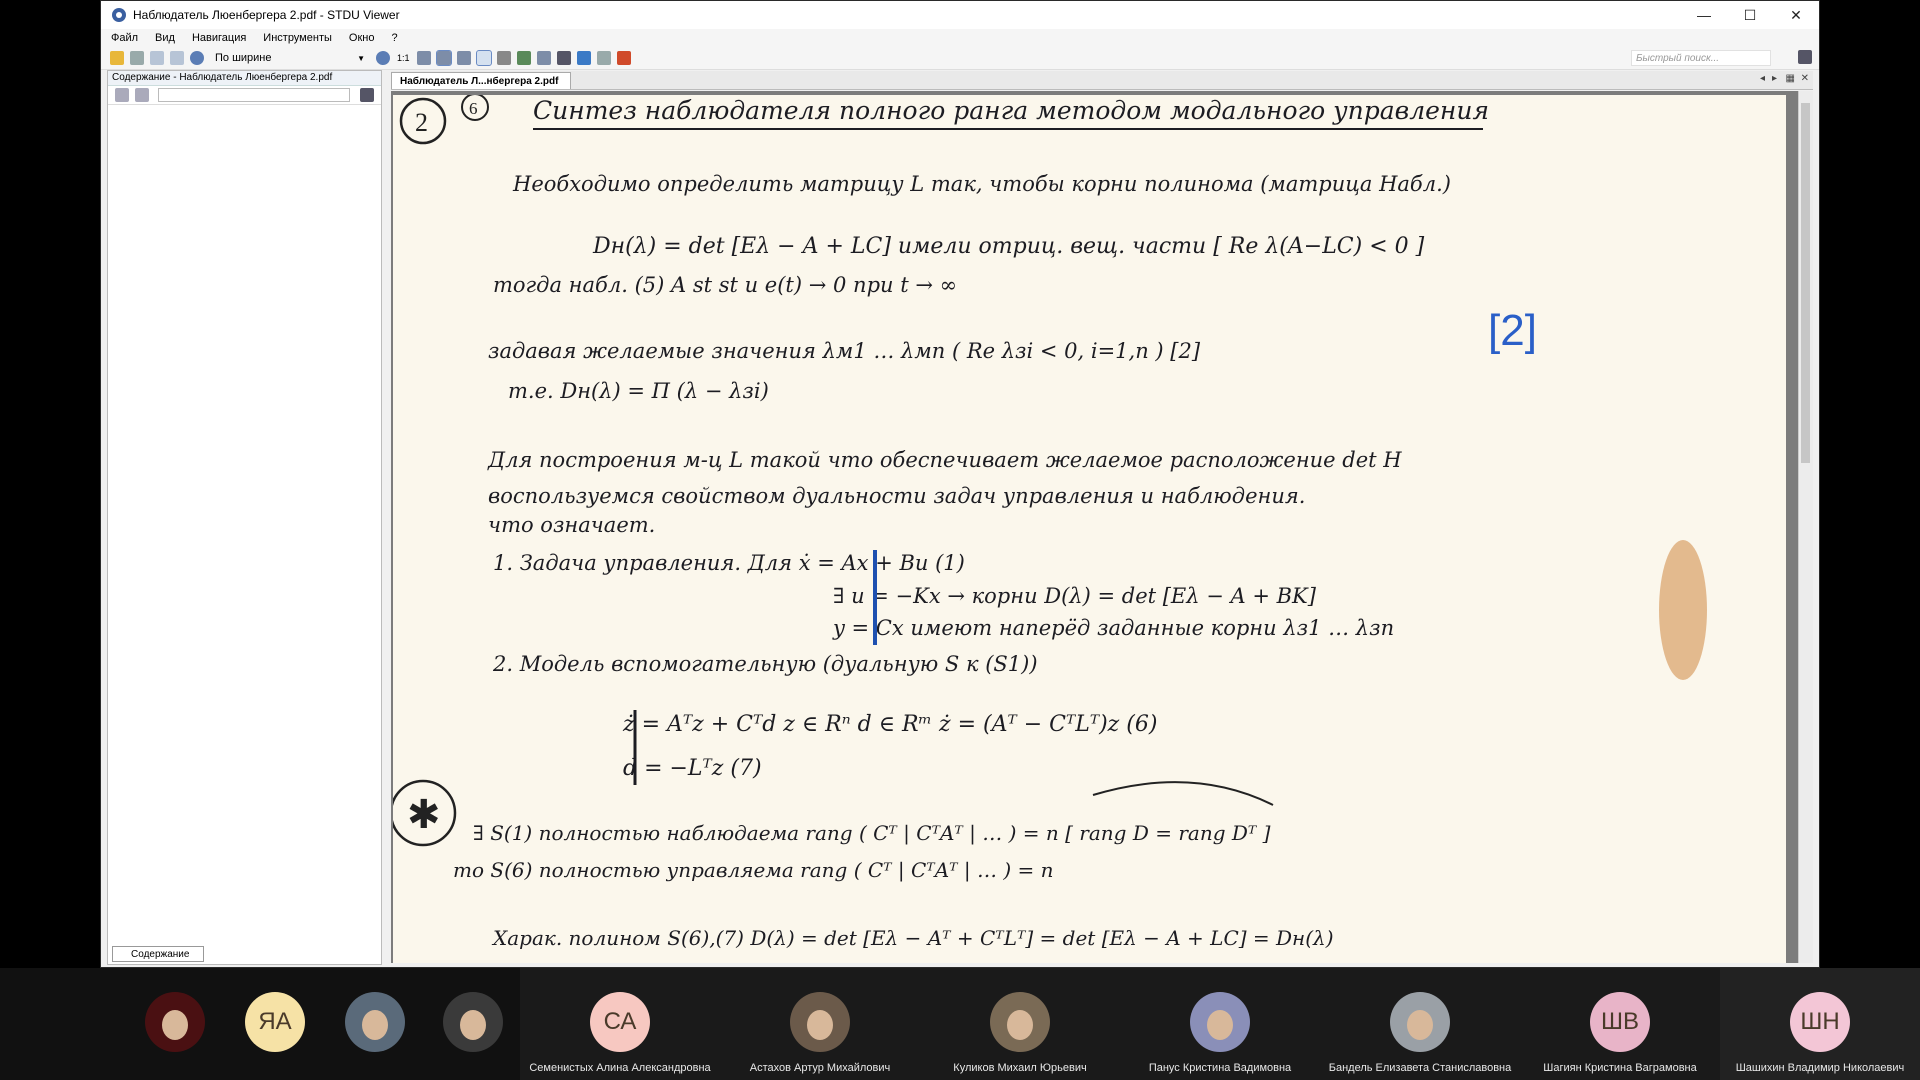 This screenshot has height=1080, width=1920. Describe the element at coordinates (1020, 1068) in the screenshot. I see `participant-name: Куликов Михаил Юрьевич` at that location.